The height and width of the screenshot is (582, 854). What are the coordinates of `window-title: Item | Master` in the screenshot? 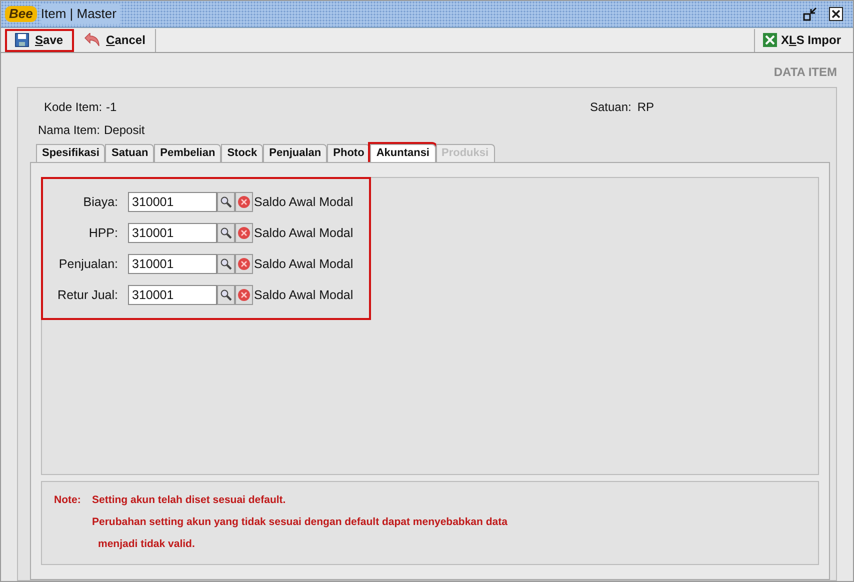 It's located at (80, 14).